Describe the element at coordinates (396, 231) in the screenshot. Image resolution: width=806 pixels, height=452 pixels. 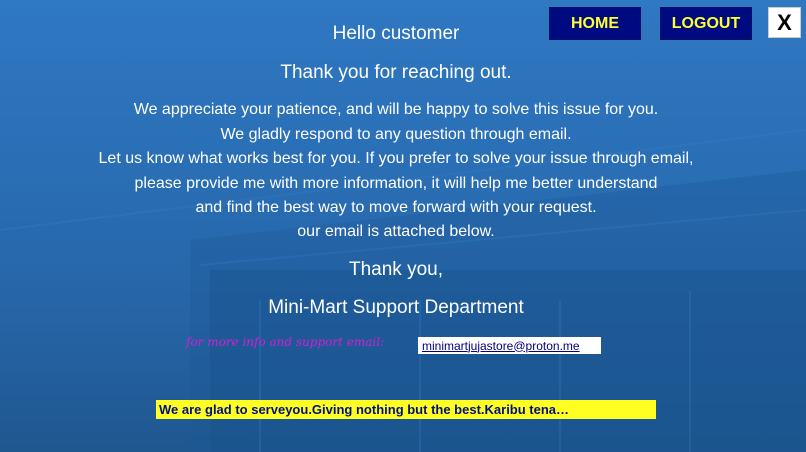
I see `message-line: our email is attached below.` at that location.